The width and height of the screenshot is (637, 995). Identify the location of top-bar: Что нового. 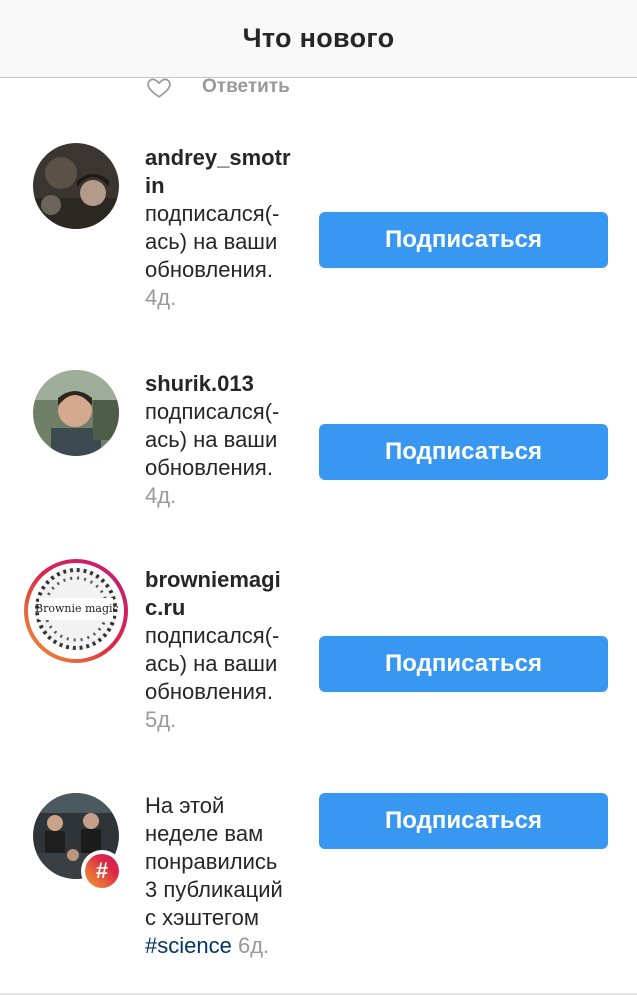
(318, 39).